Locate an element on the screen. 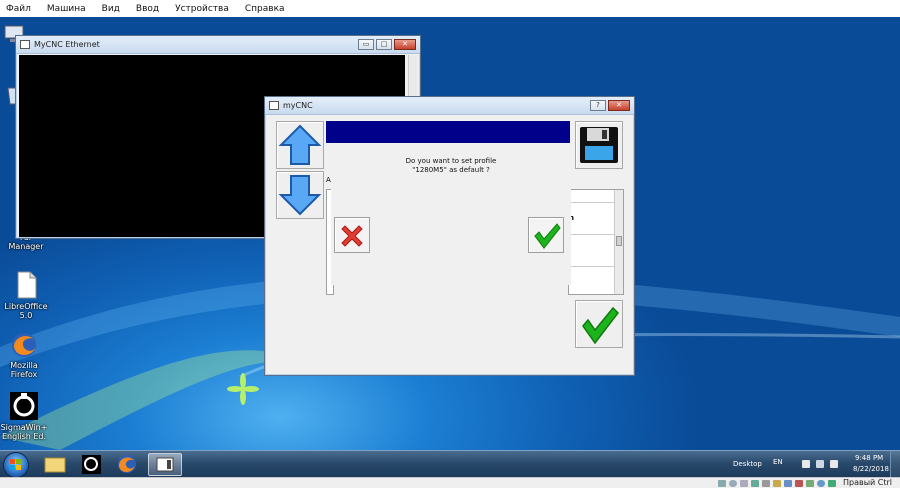 This screenshot has height=488, width=900. host-key-icon is located at coordinates (832, 483).